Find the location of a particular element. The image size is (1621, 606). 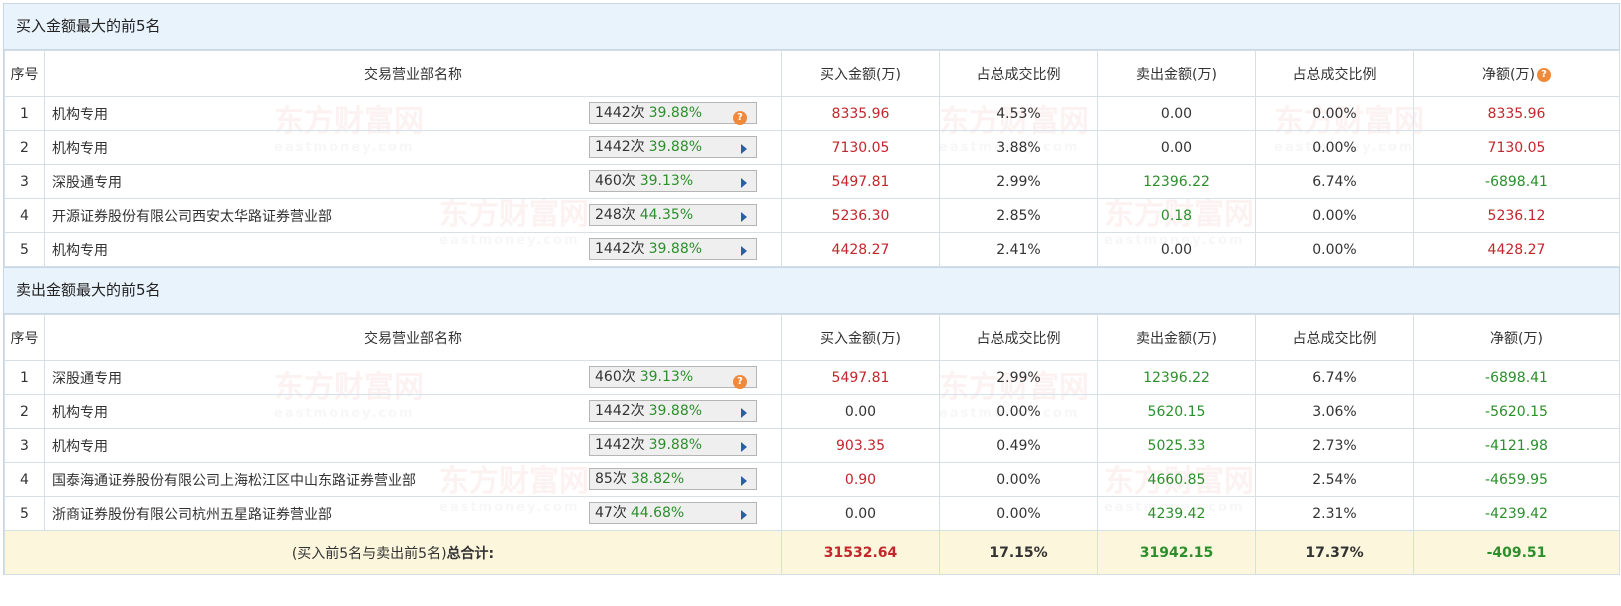

branch-cell: 深股通专用 460次 39.13% is located at coordinates (413, 181).